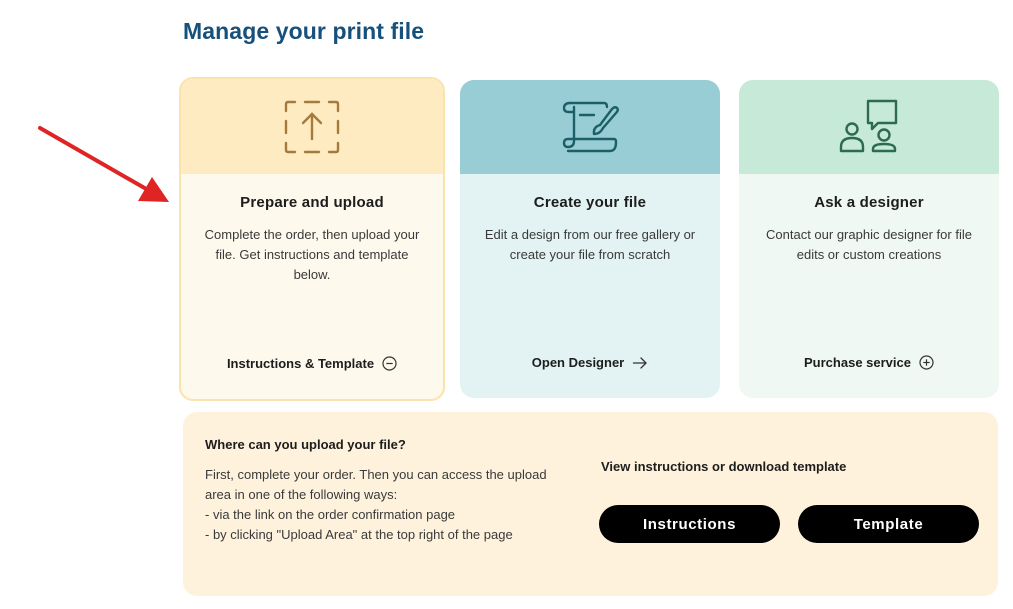 The width and height of the screenshot is (1013, 609). Describe the element at coordinates (305, 444) in the screenshot. I see `info-heading: Where can you upload your file?` at that location.